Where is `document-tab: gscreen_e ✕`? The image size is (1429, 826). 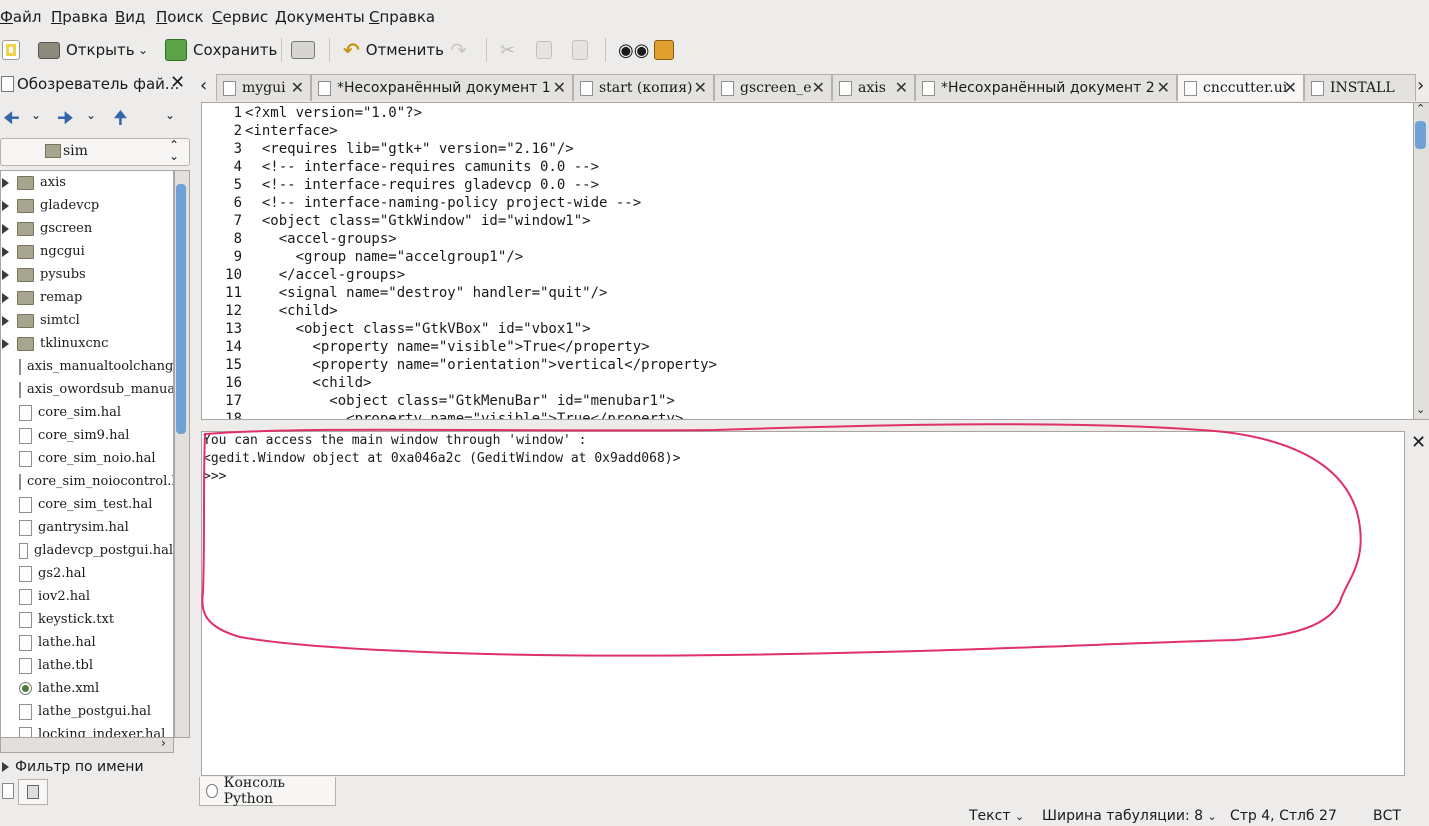 document-tab: gscreen_e ✕ is located at coordinates (773, 87).